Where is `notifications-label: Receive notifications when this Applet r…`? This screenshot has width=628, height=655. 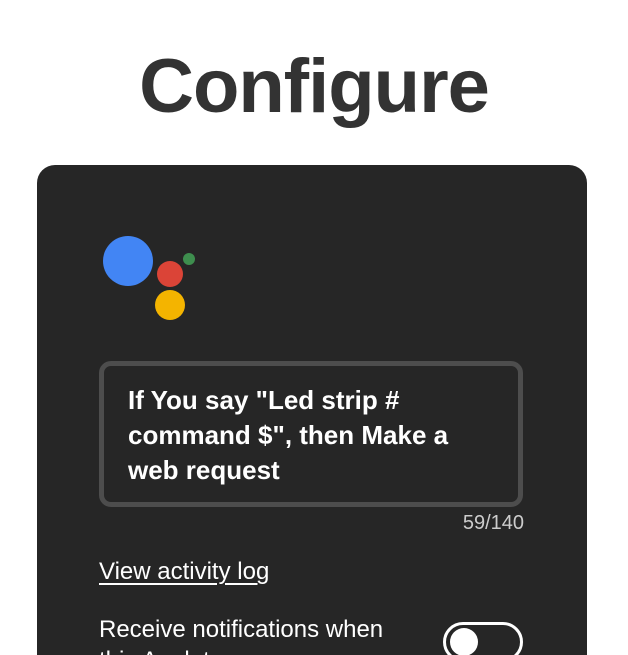
notifications-label: Receive notifications when this Applet r… is located at coordinates (241, 635).